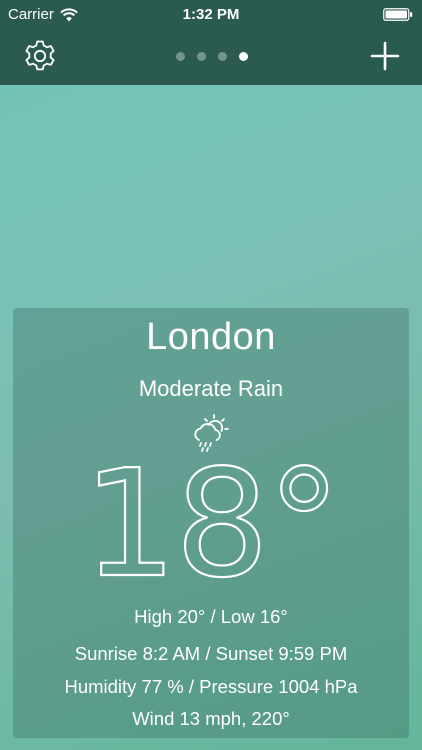  Describe the element at coordinates (211, 388) in the screenshot. I see `weather-condition: Moderate Rain` at that location.